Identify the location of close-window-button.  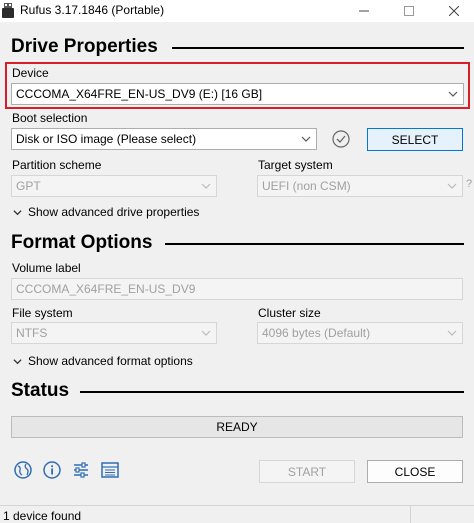
(454, 11).